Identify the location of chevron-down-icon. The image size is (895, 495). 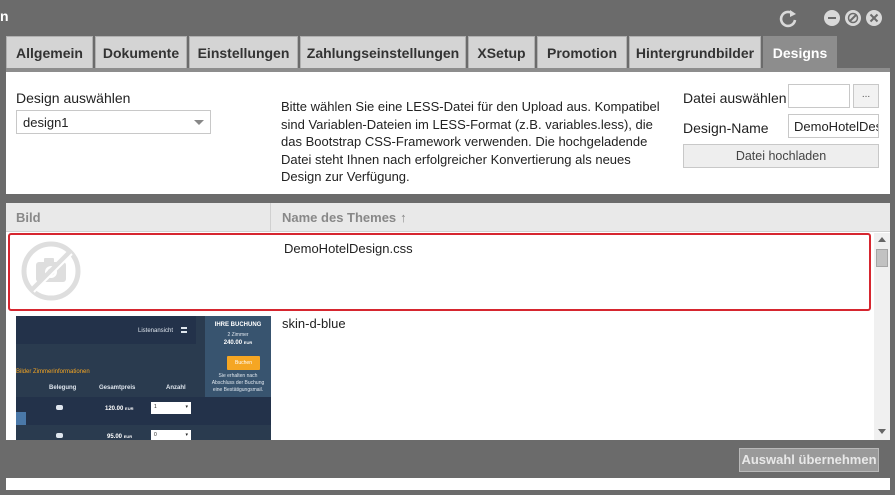
(199, 122).